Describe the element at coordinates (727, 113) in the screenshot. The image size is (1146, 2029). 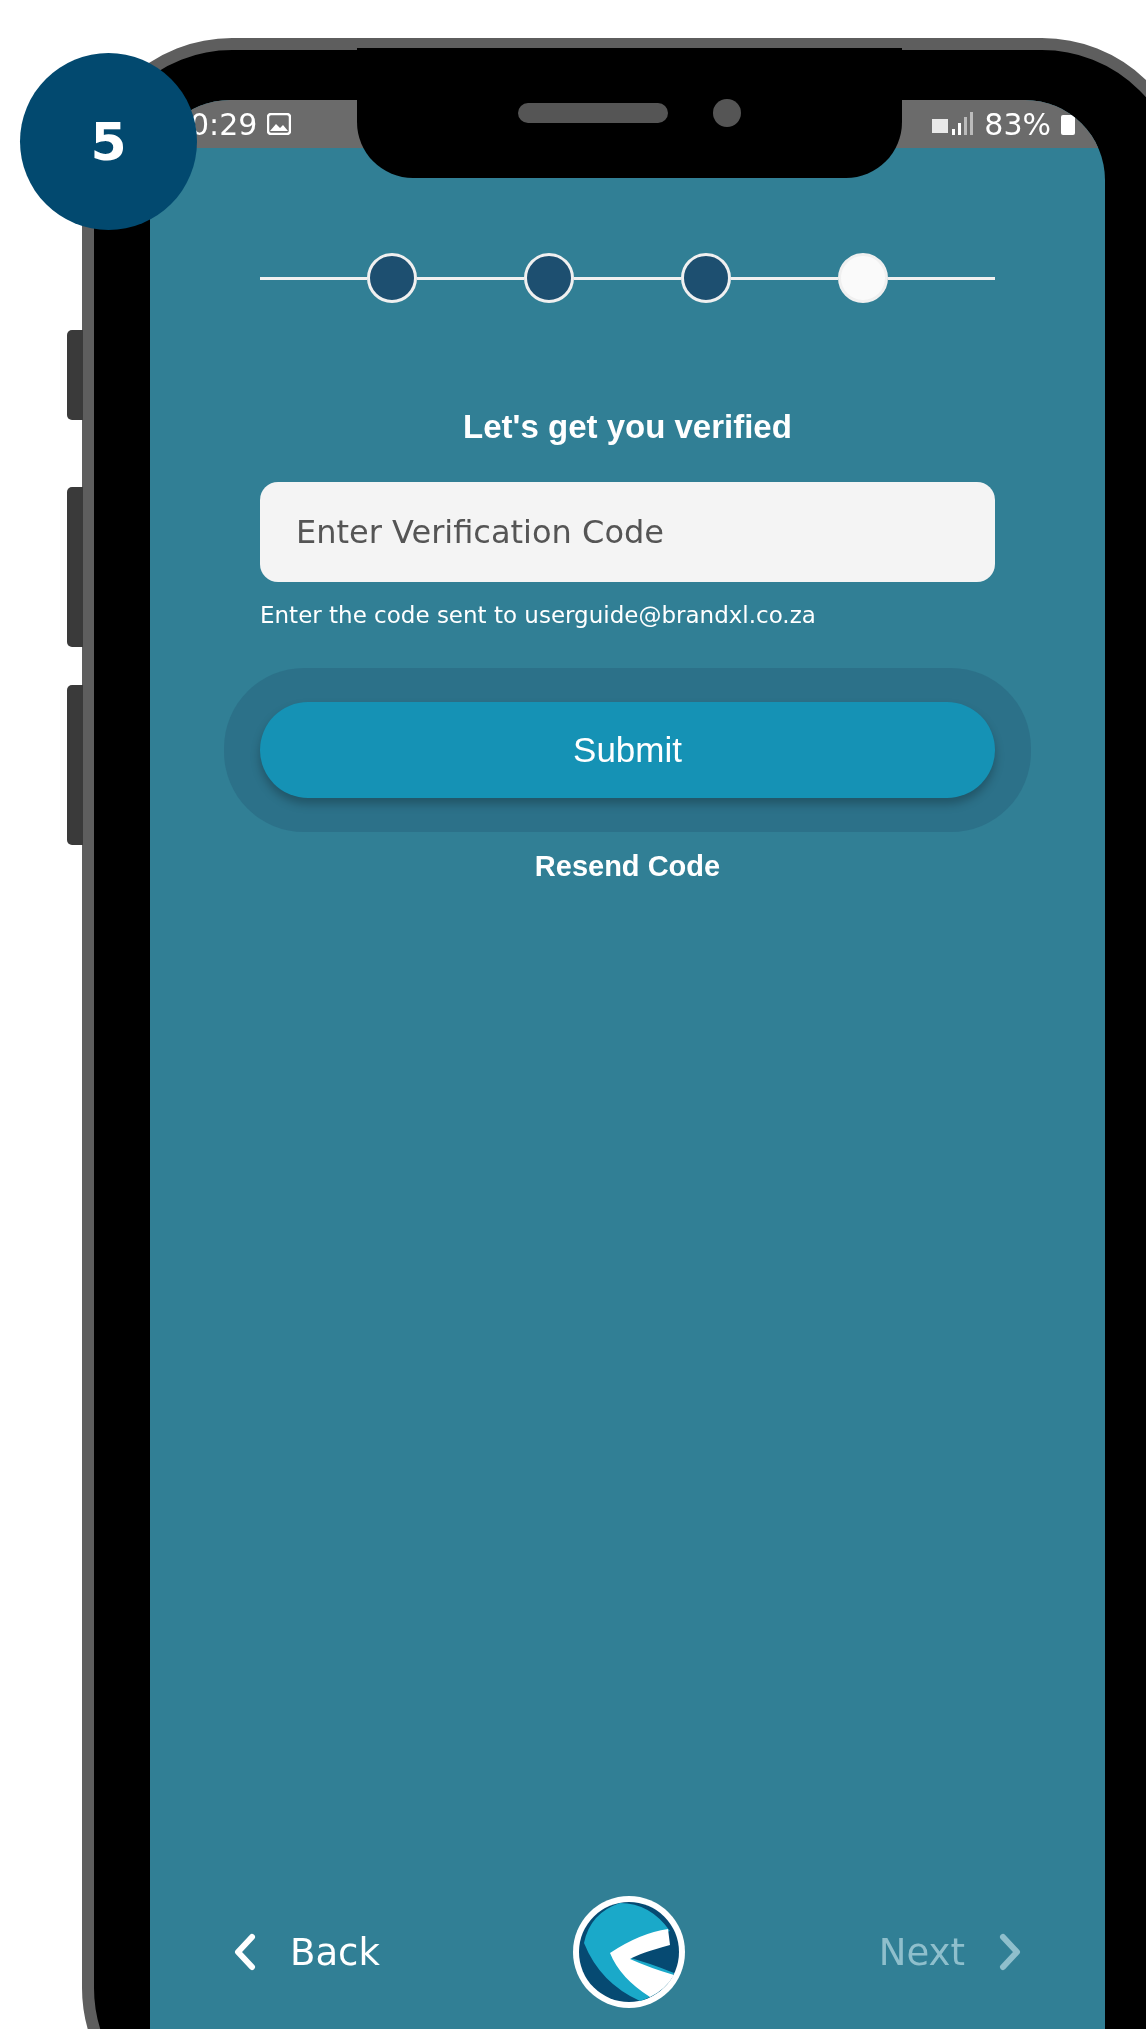
I see `camera-dot` at that location.